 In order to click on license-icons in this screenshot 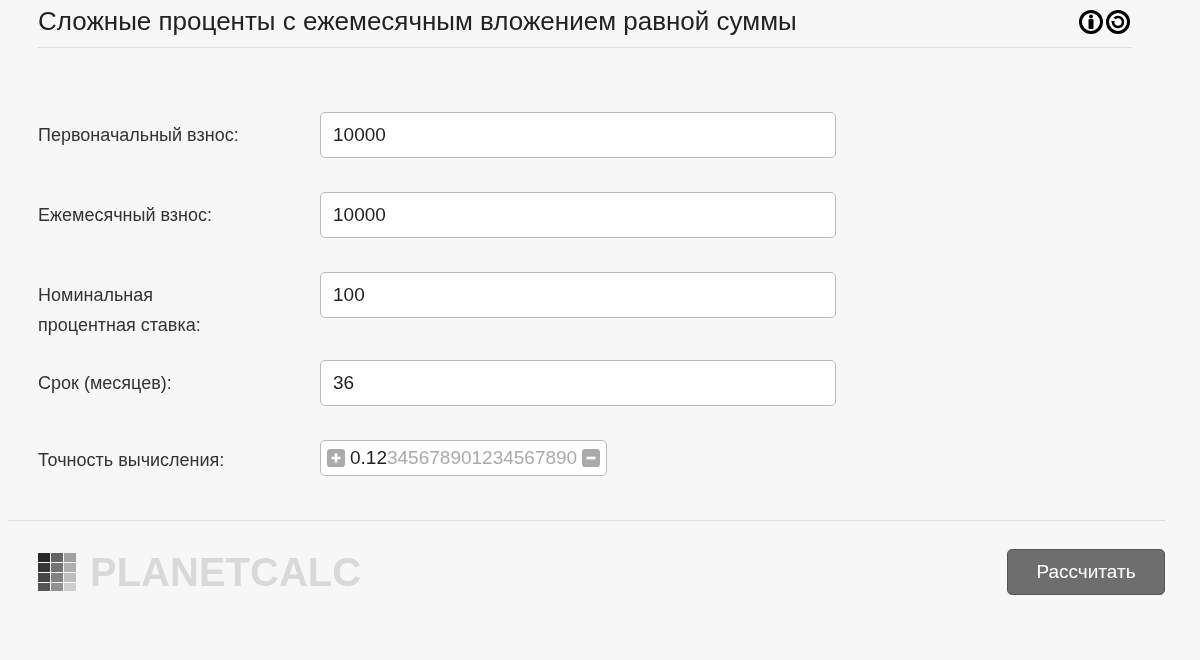, I will do `click(1105, 21)`.